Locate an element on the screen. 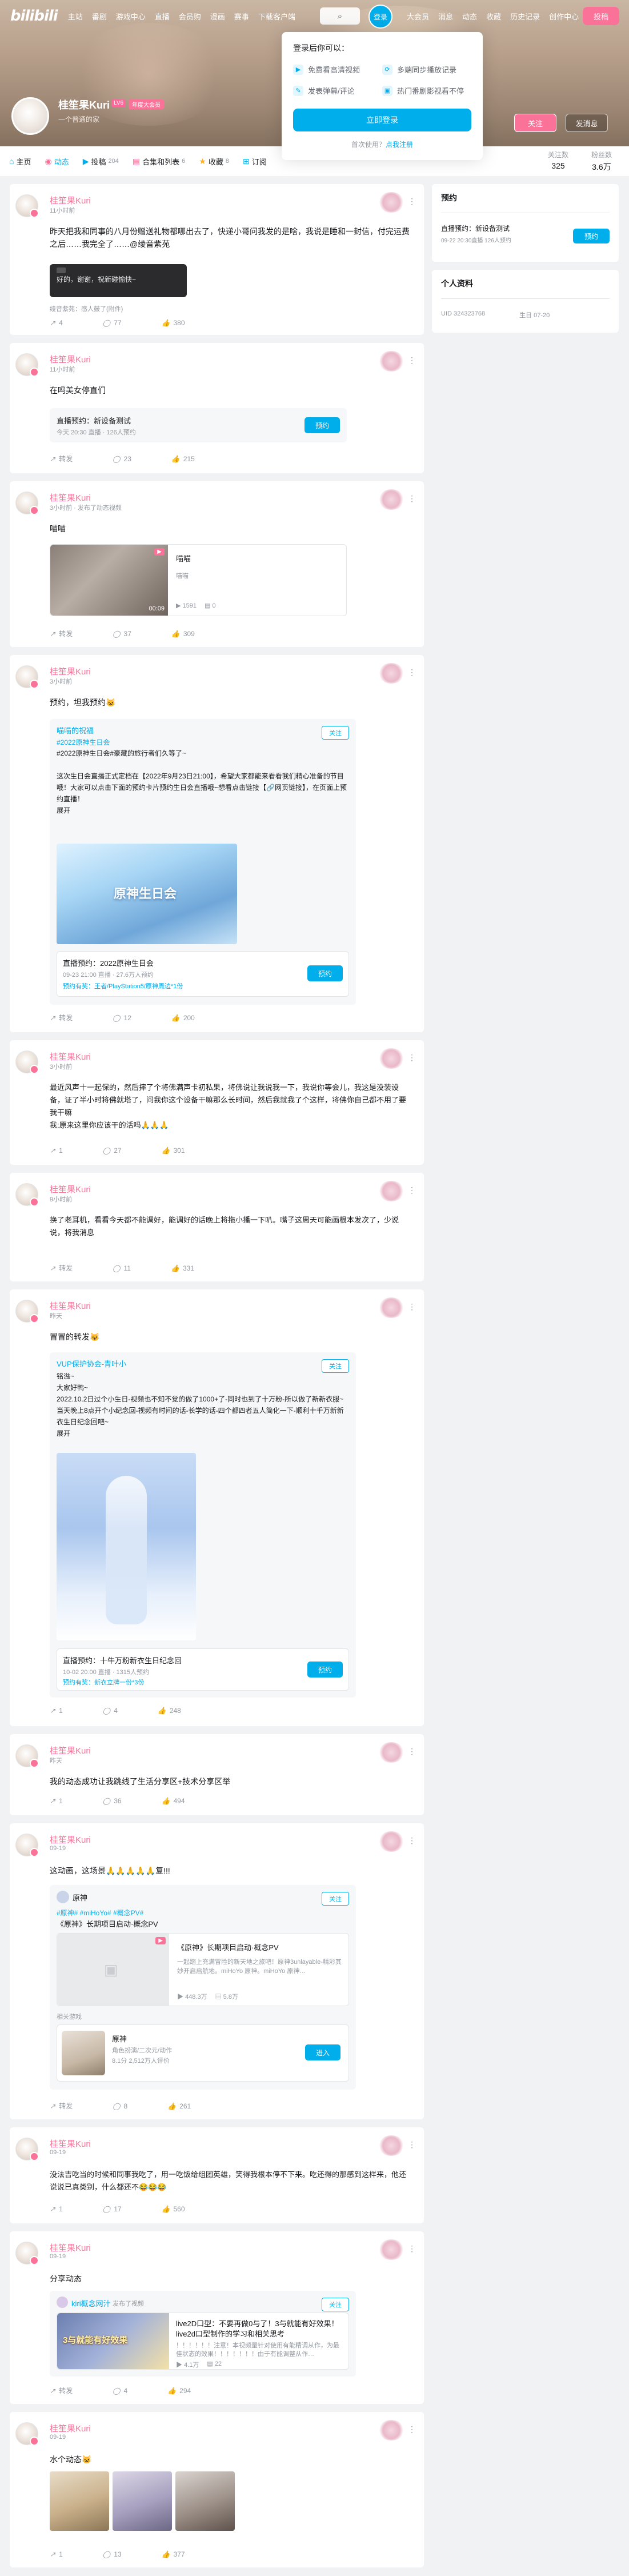 This screenshot has height=2576, width=629. nav-message: 消息 is located at coordinates (445, 16).